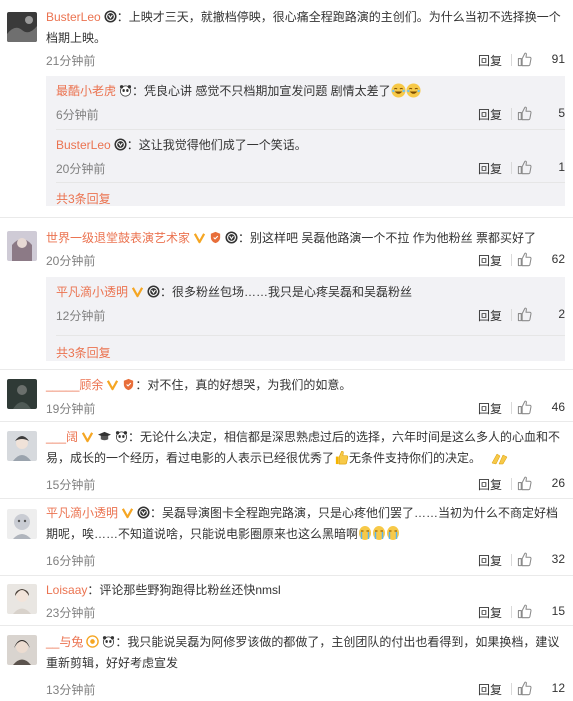 The image size is (573, 701). What do you see at coordinates (558, 559) in the screenshot?
I see `like-count: 32` at bounding box center [558, 559].